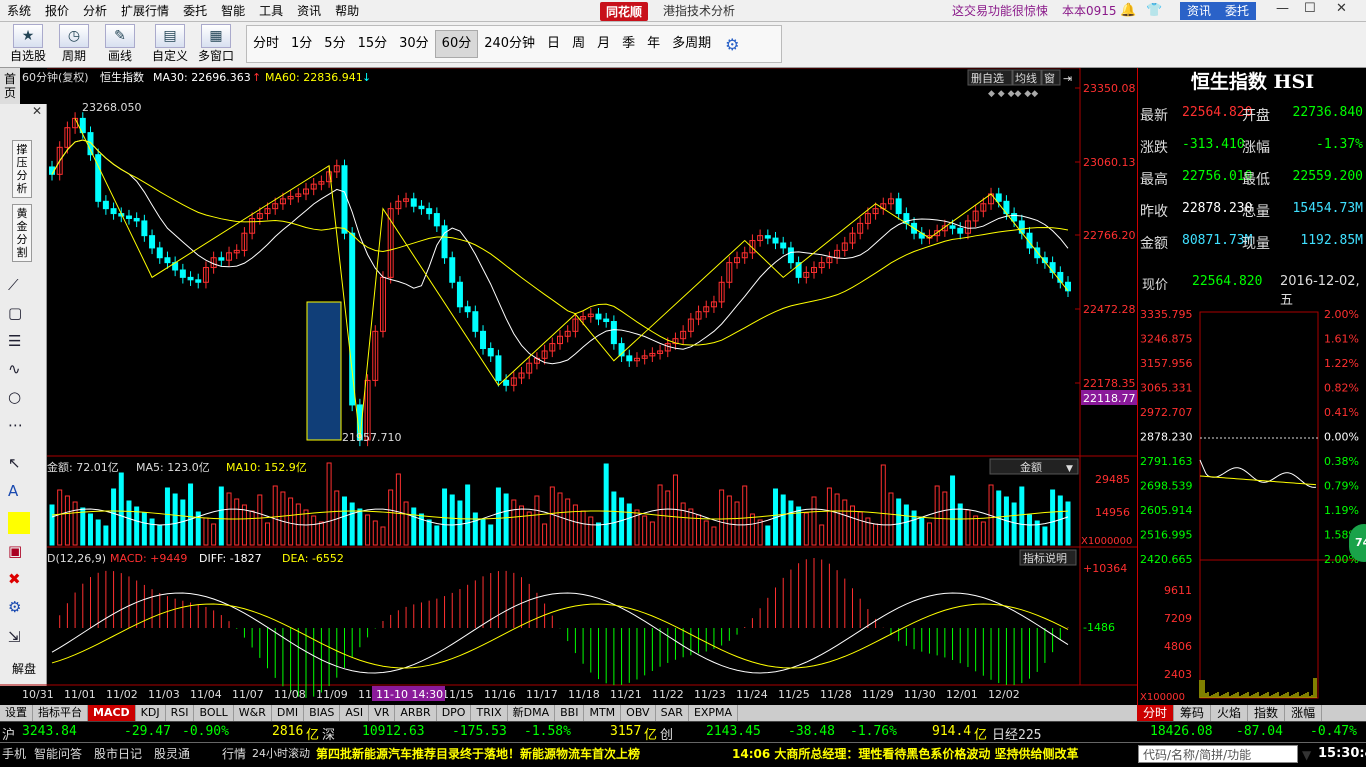 The width and height of the screenshot is (1366, 767). Describe the element at coordinates (214, 713) in the screenshot. I see `tab-5: BOLL` at that location.